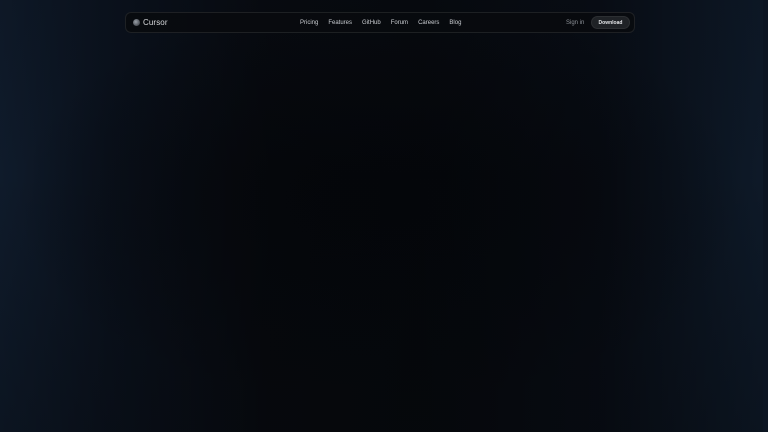  What do you see at coordinates (428, 23) in the screenshot?
I see `nav-link-careers: Careers` at bounding box center [428, 23].